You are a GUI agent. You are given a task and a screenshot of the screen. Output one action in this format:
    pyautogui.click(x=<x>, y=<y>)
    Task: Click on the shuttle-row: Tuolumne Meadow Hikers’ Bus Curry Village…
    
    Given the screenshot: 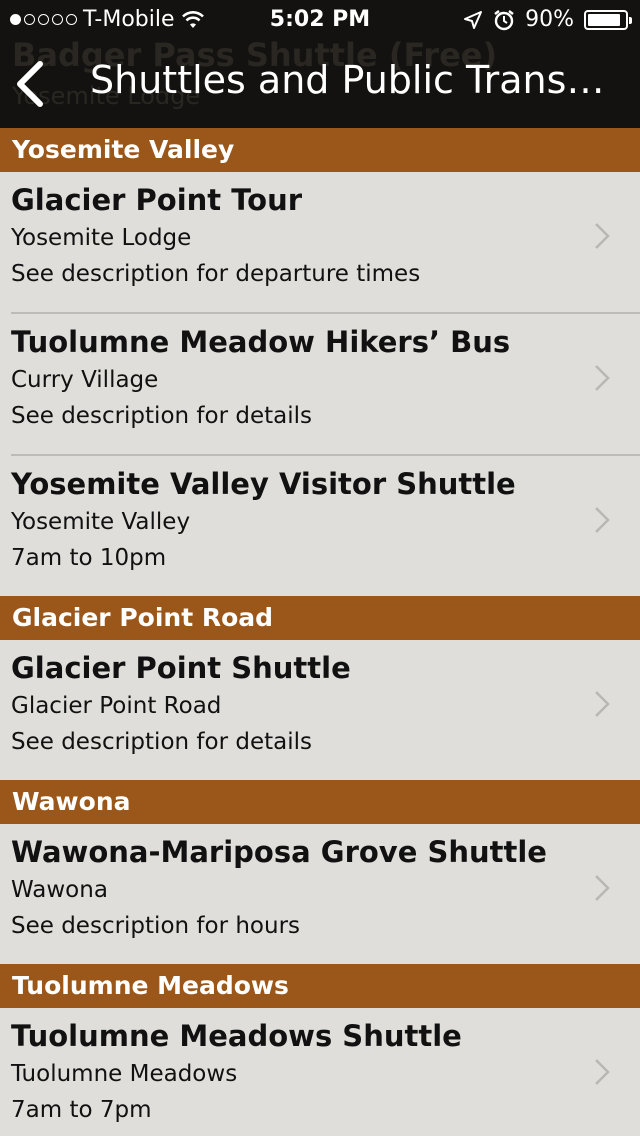 What is the action you would take?
    pyautogui.click(x=320, y=384)
    